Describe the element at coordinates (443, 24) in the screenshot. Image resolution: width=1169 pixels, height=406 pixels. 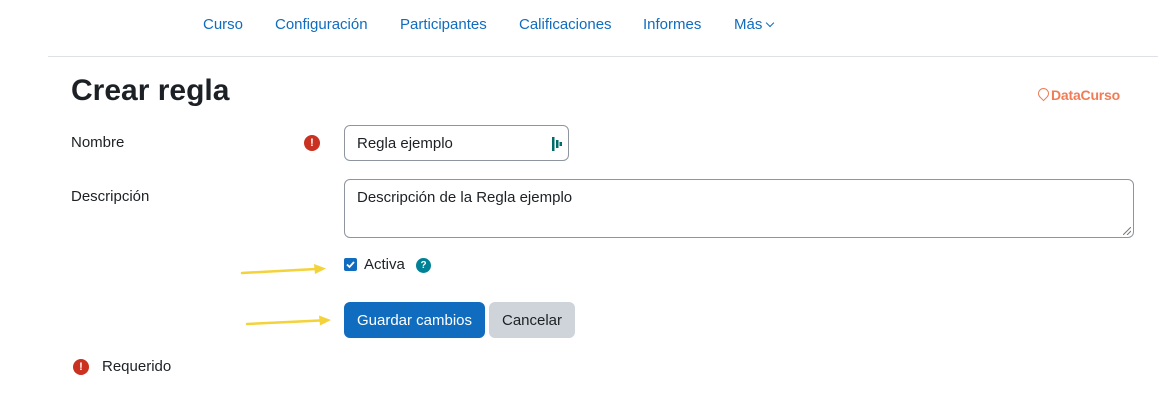
I see `nav-item-participantes: Participantes` at that location.